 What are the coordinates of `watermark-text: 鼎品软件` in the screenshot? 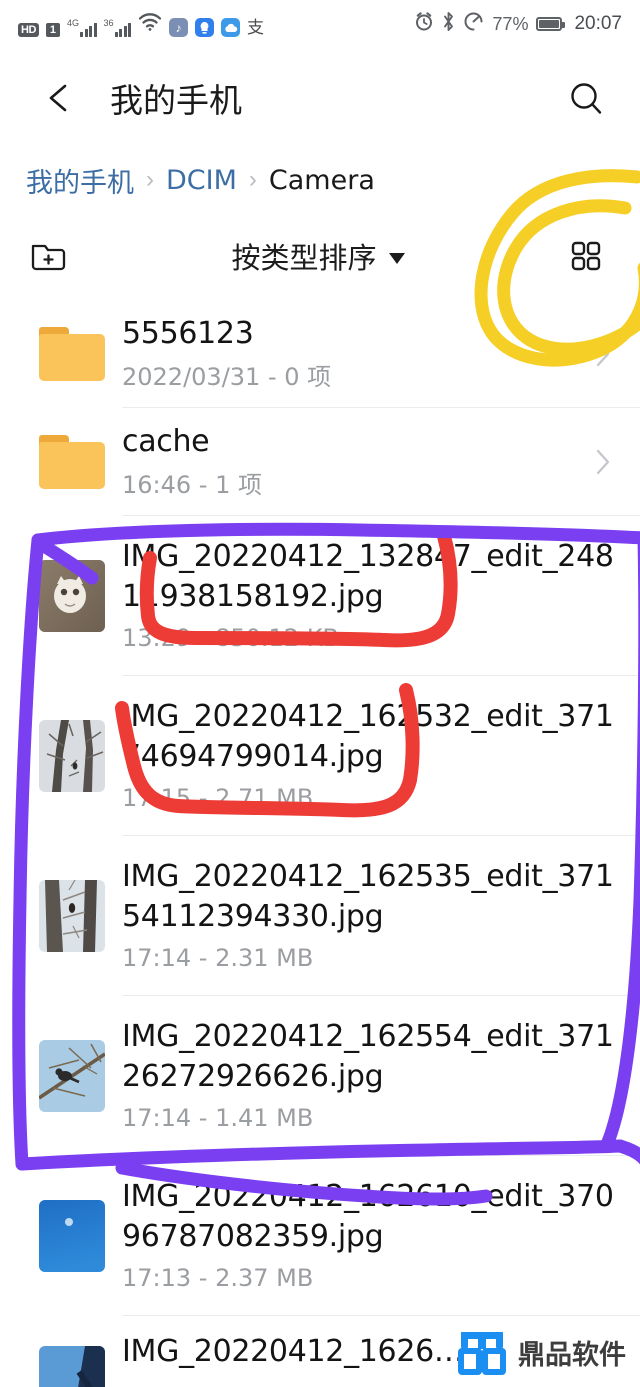 It's located at (572, 1355).